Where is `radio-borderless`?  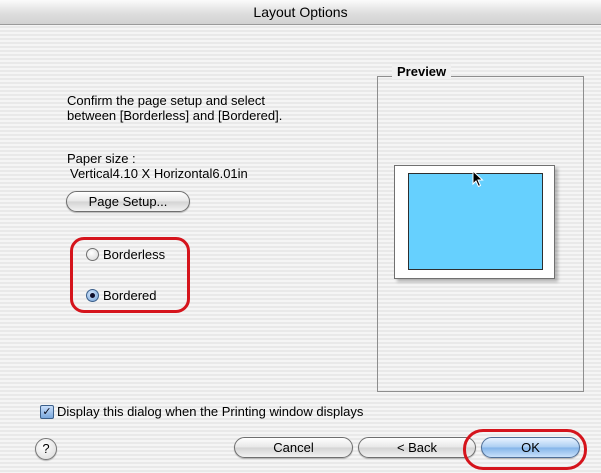 radio-borderless is located at coordinates (92, 254).